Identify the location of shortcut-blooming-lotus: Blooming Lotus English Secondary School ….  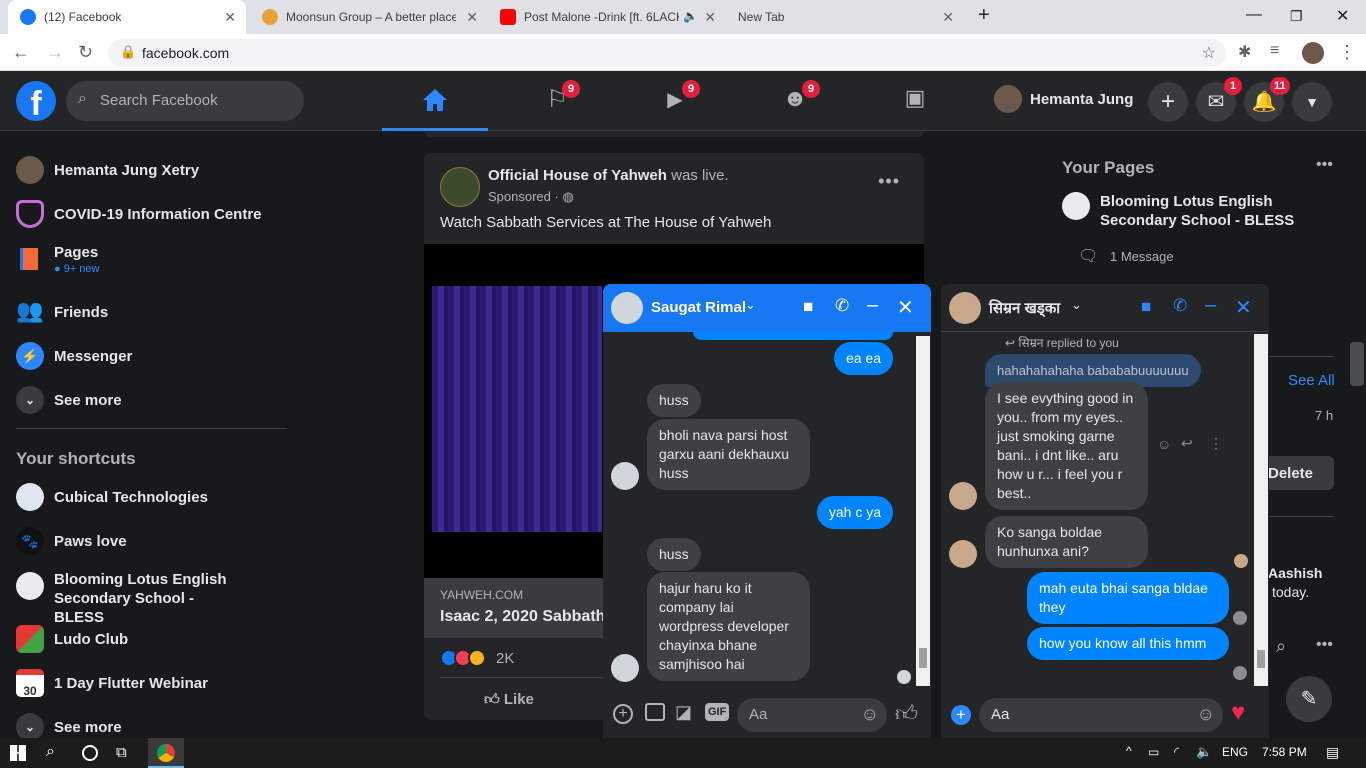
(130, 598).